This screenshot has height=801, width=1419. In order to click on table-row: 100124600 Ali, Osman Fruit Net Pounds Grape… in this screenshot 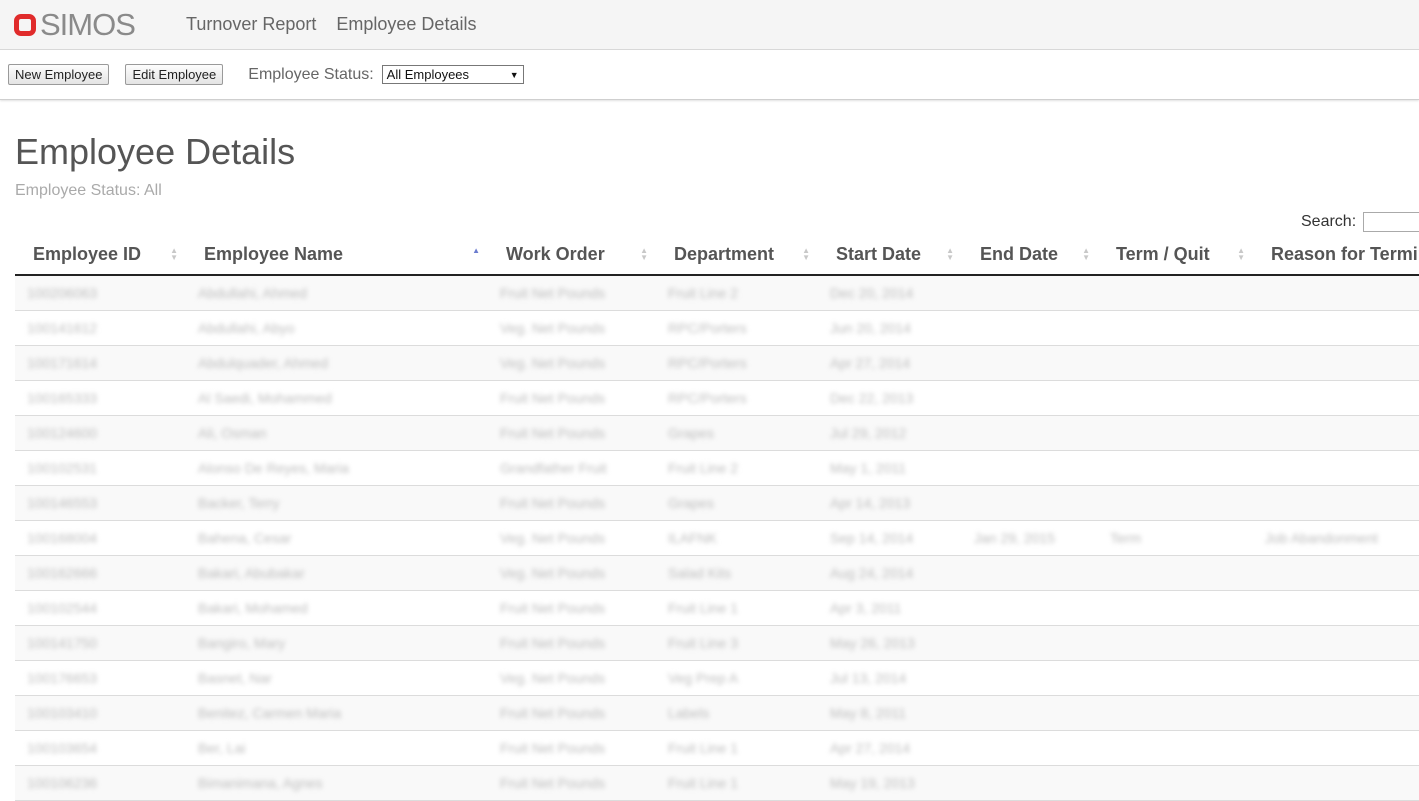, I will do `click(717, 433)`.